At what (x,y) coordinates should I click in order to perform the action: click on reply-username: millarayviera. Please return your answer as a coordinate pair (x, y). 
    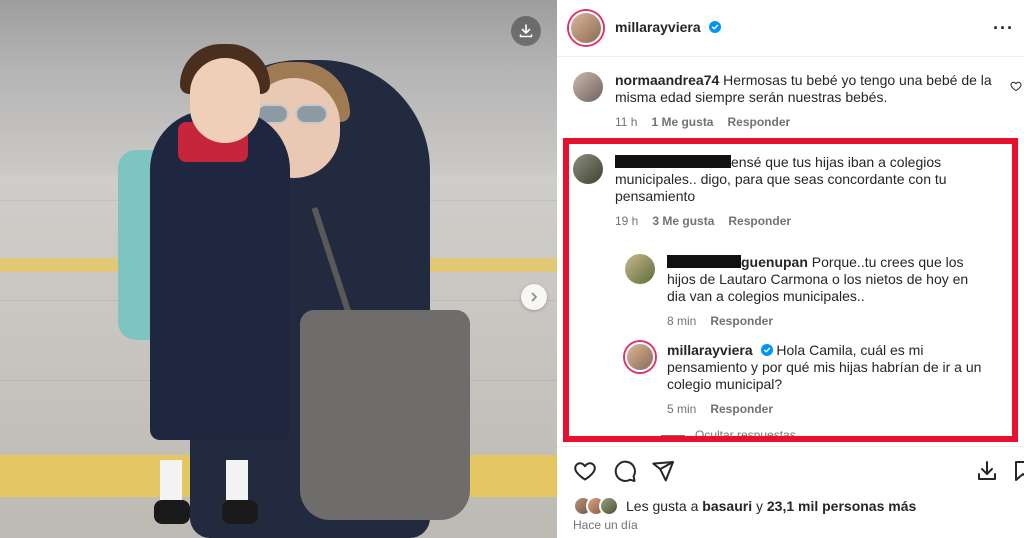
    Looking at the image, I should click on (710, 350).